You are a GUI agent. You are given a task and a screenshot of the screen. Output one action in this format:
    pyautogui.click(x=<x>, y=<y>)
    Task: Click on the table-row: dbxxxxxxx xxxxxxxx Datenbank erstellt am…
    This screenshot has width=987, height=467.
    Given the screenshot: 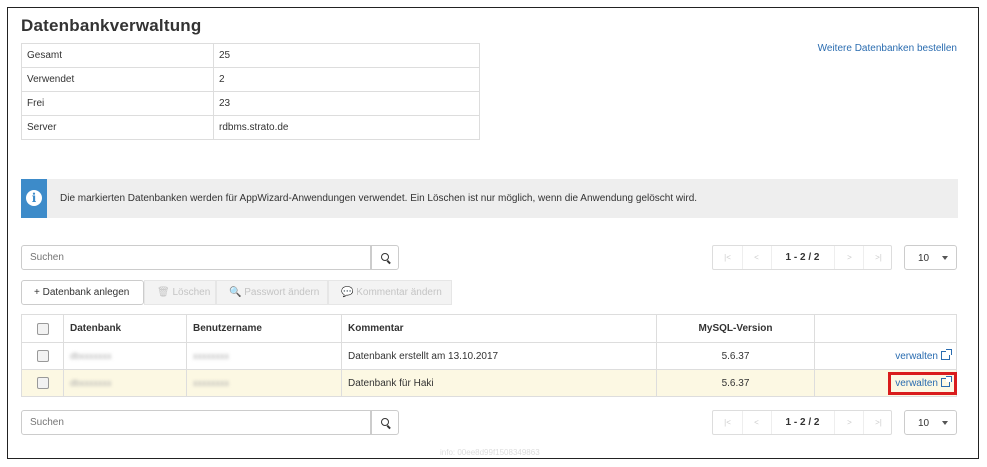 What is the action you would take?
    pyautogui.click(x=489, y=356)
    